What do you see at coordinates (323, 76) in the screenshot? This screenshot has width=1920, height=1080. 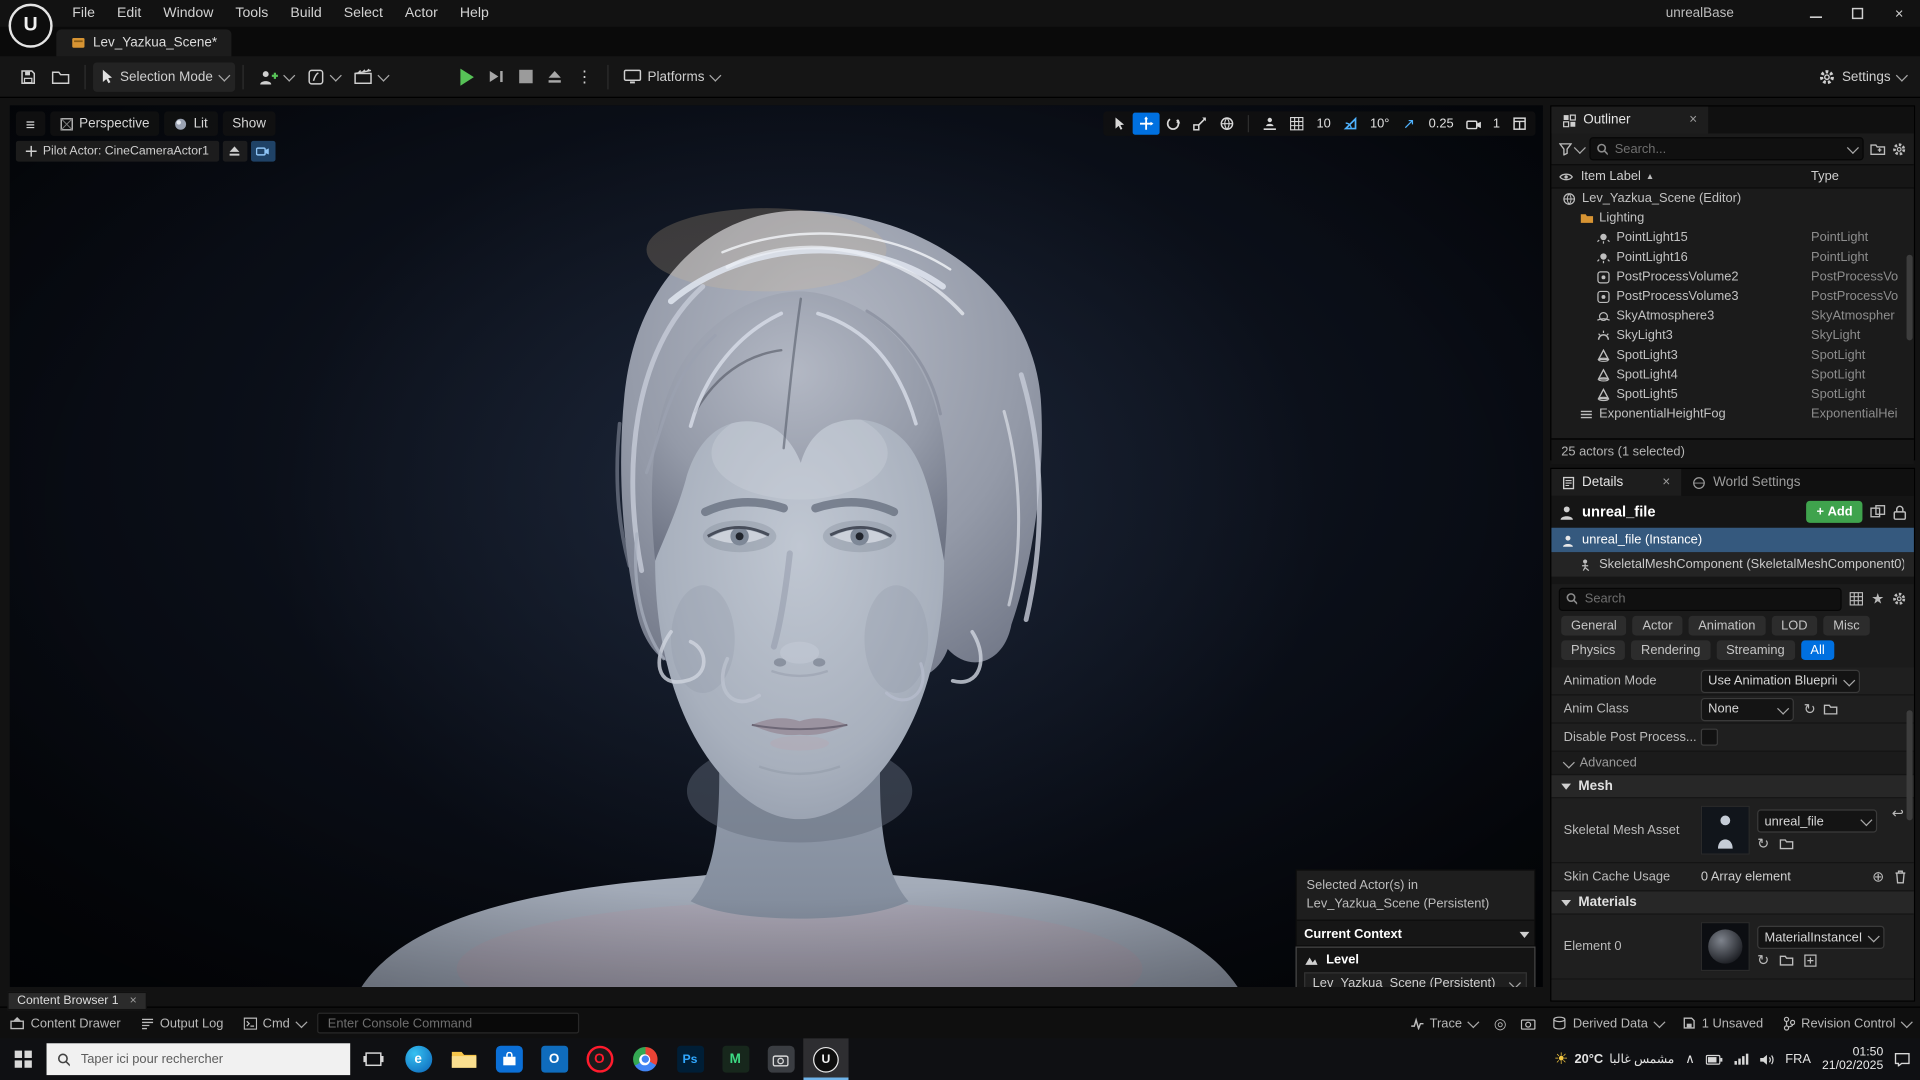 I see `blueprints-dropdown` at bounding box center [323, 76].